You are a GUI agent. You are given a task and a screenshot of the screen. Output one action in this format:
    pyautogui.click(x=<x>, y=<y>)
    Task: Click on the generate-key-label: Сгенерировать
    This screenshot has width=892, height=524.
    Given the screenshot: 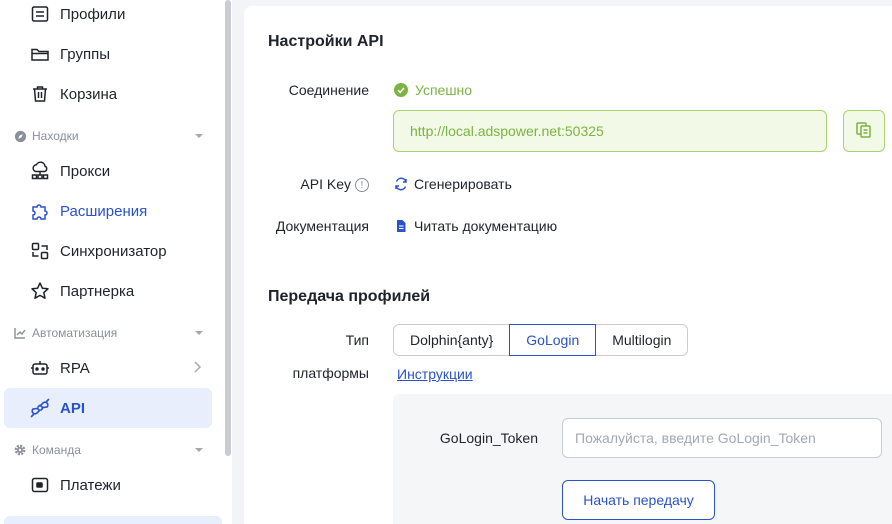 What is the action you would take?
    pyautogui.click(x=463, y=184)
    